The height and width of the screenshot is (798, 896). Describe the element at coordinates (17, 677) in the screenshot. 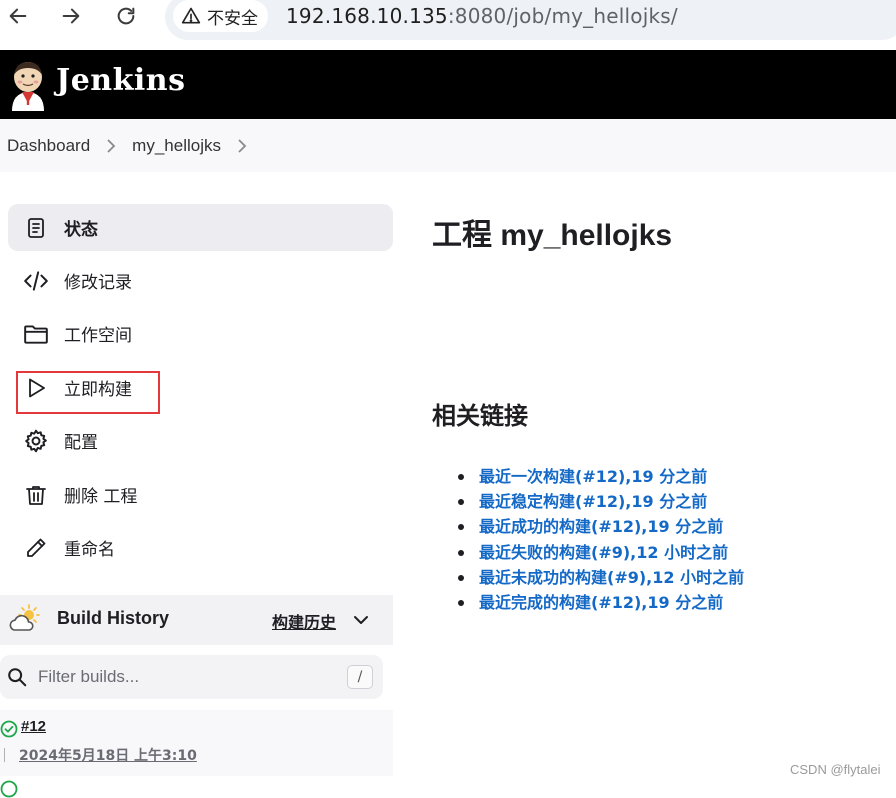

I see `search-icon` at that location.